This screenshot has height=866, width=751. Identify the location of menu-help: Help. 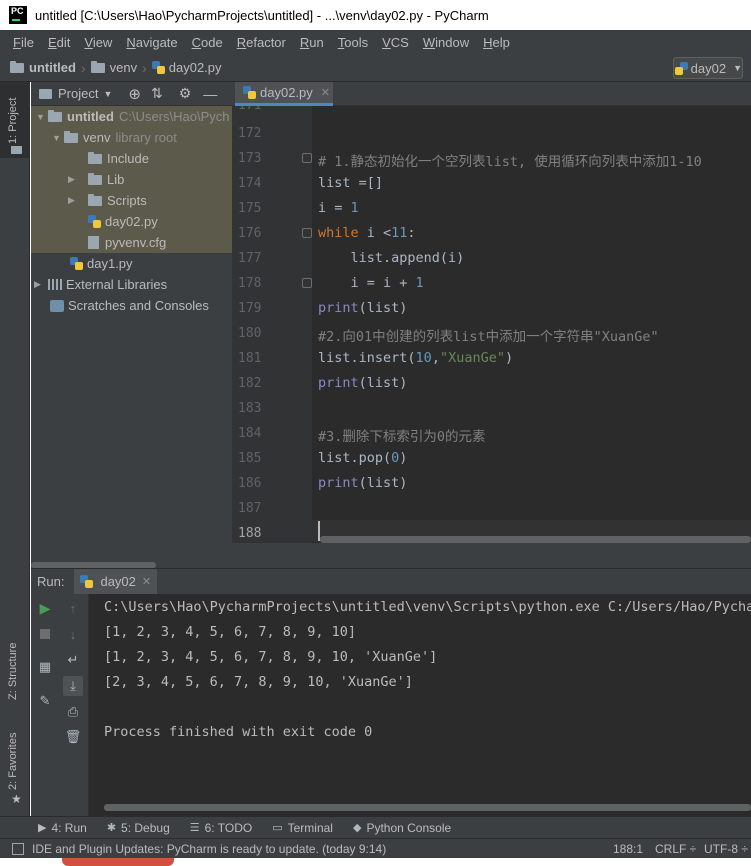
(496, 42).